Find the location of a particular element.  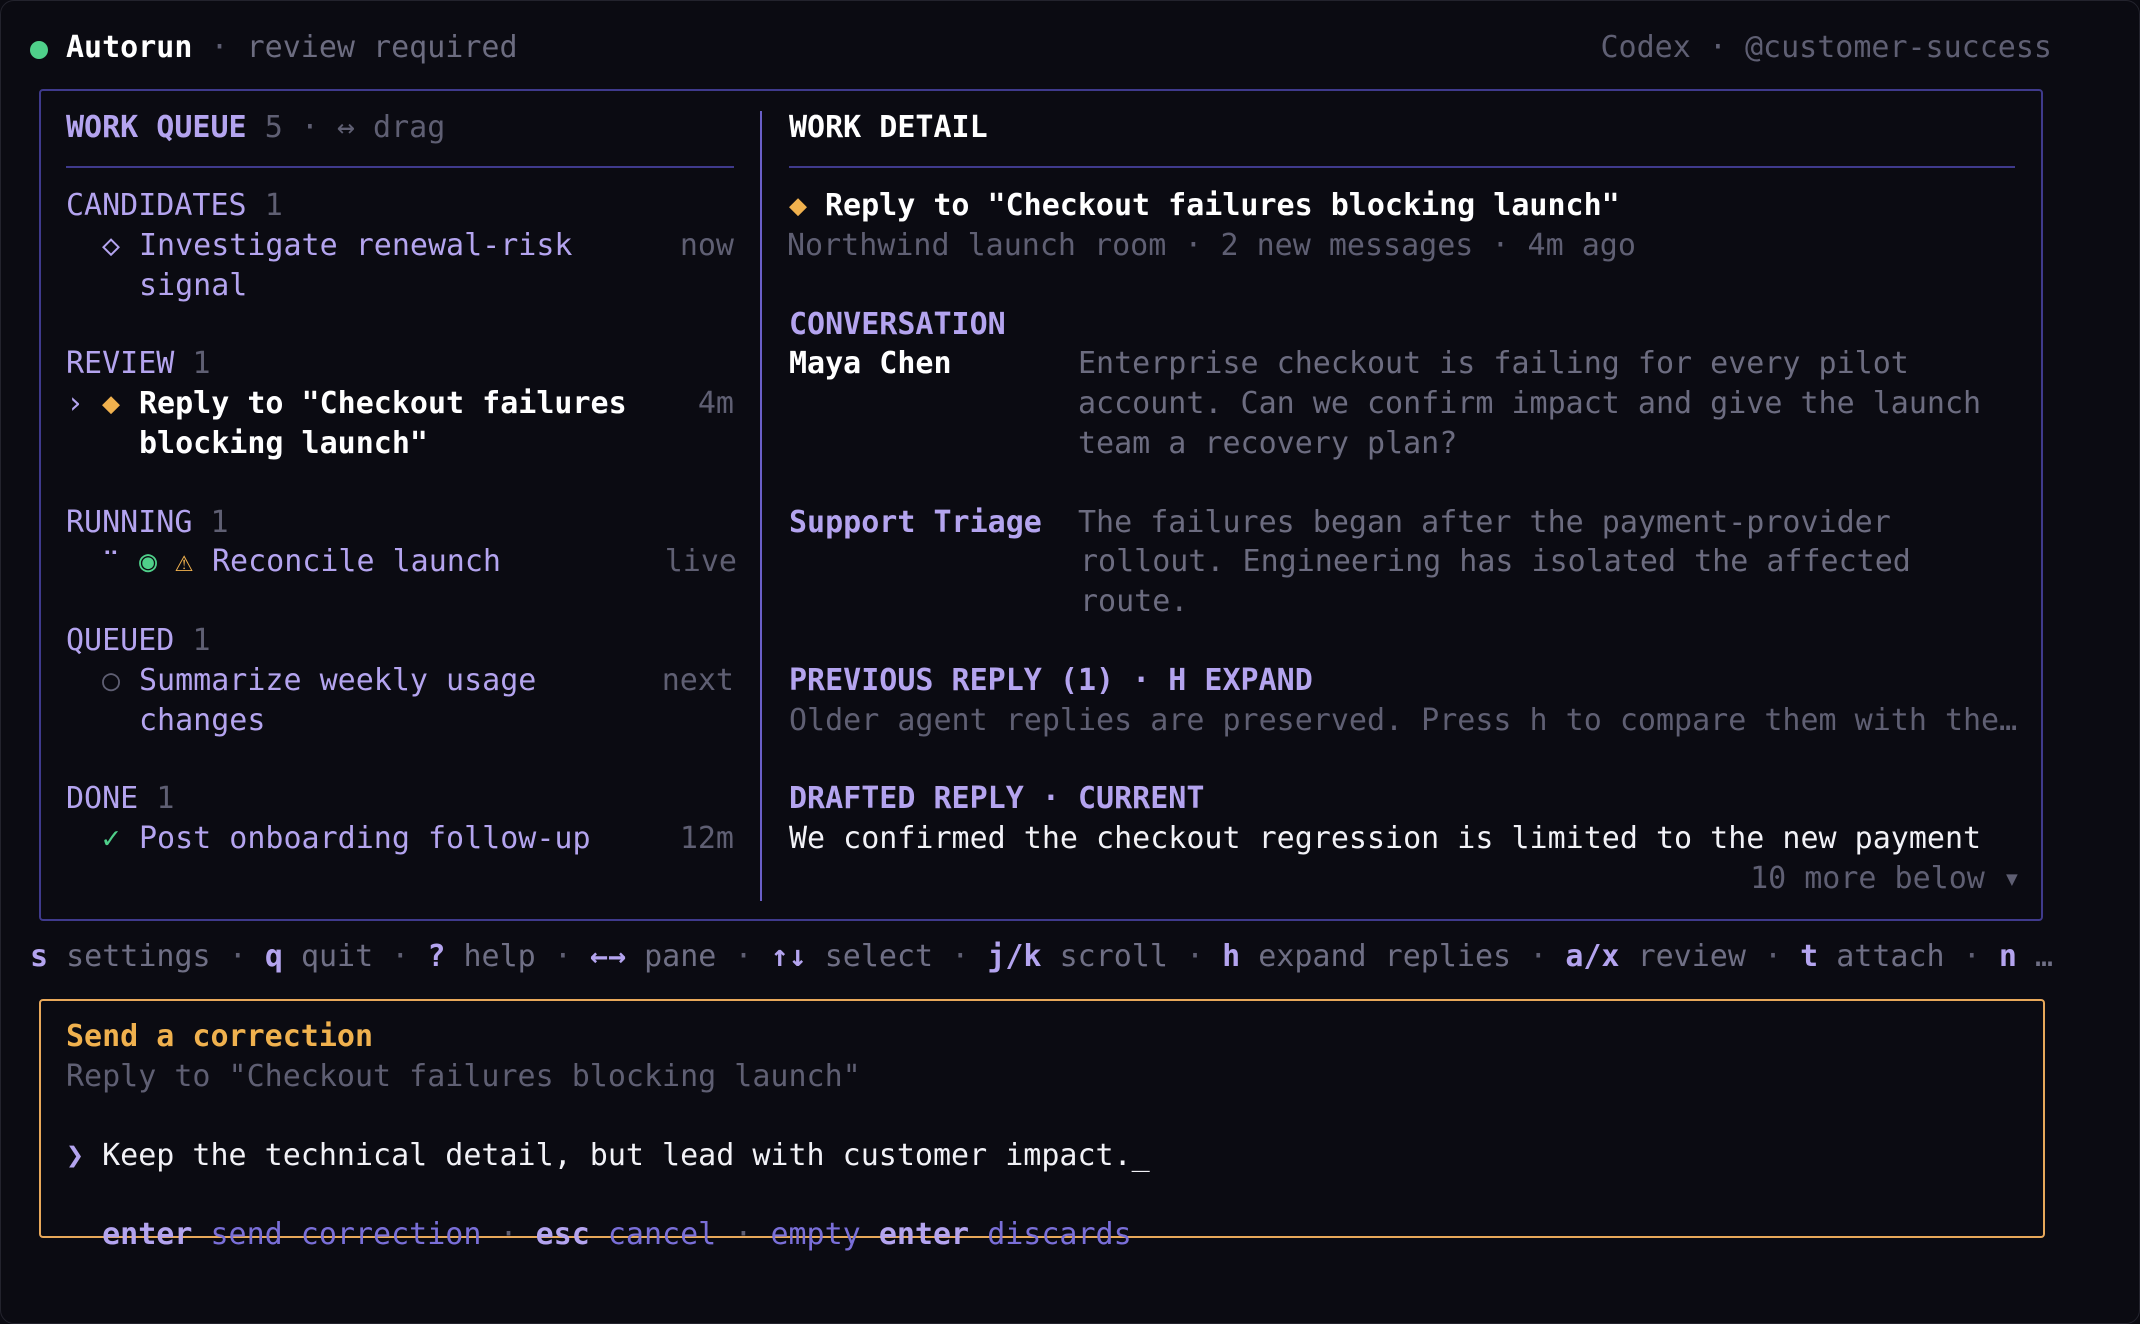

status-dot-icon is located at coordinates (39, 50).